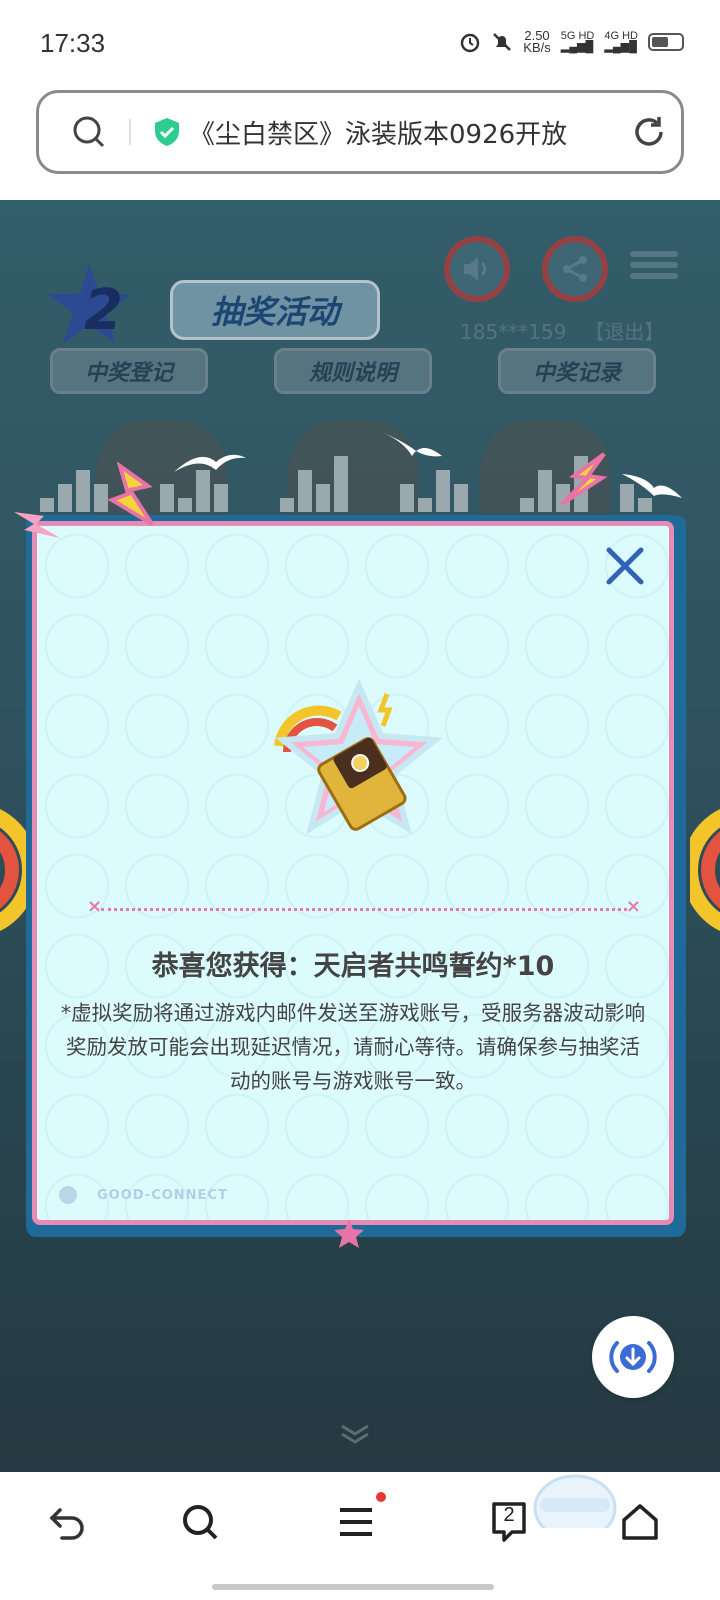 The width and height of the screenshot is (720, 1600). What do you see at coordinates (470, 43) in the screenshot?
I see `alarm-icon` at bounding box center [470, 43].